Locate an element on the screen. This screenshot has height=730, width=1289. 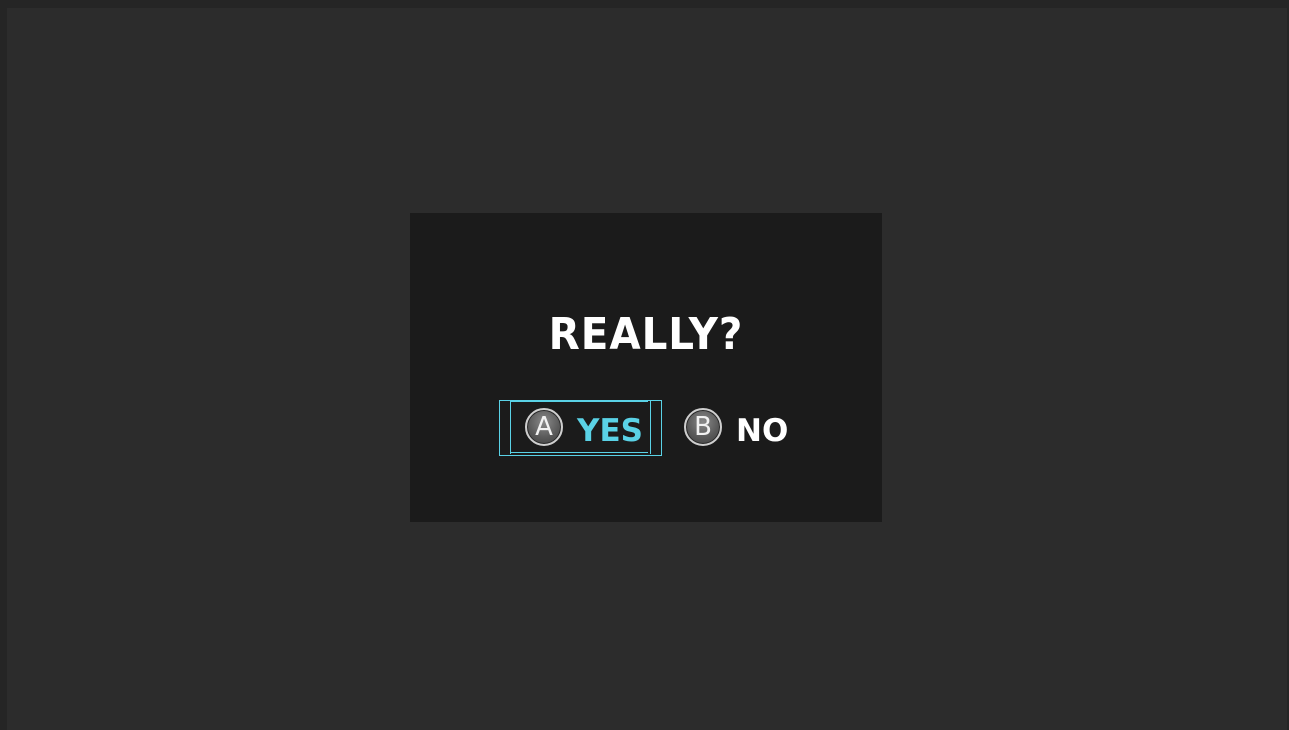
b-button-icon: B is located at coordinates (703, 427).